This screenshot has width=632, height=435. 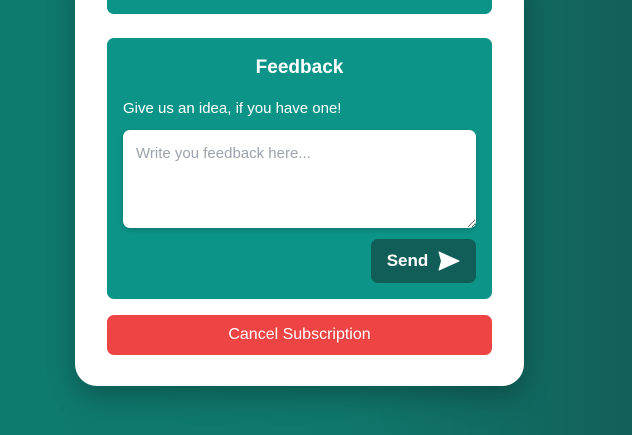 I want to click on paper-plane-icon, so click(x=449, y=261).